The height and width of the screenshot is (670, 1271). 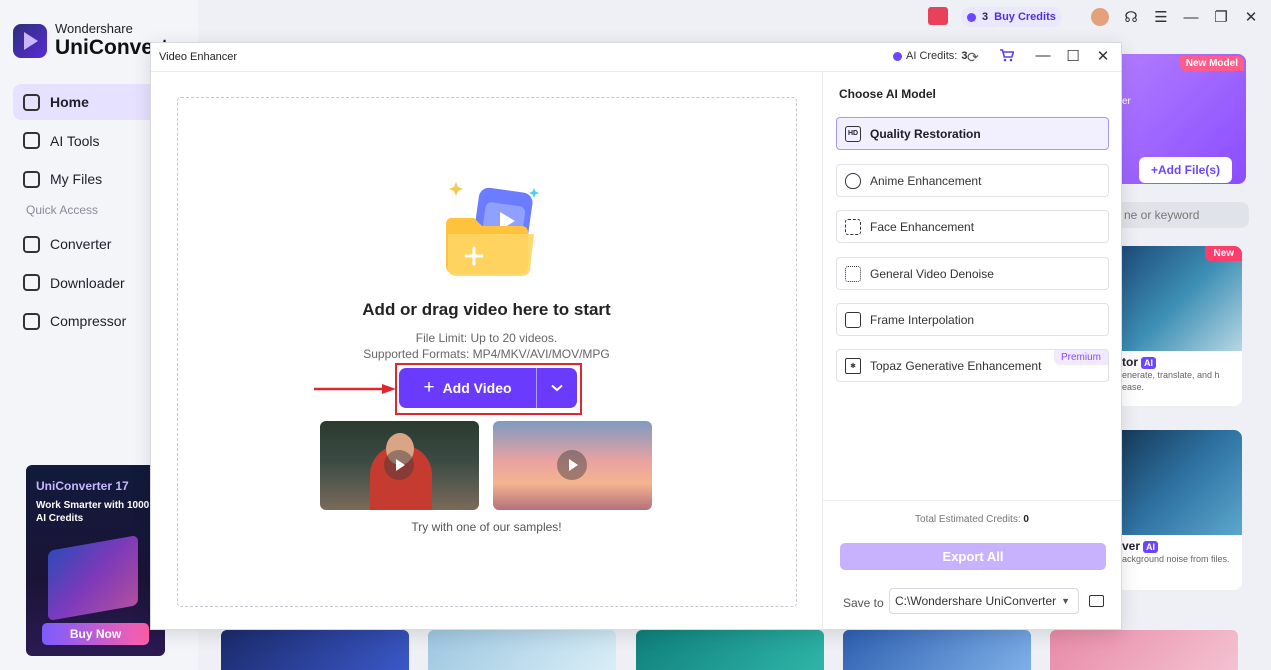 I want to click on buy-credits-link: Buy Credits, so click(x=1025, y=17).